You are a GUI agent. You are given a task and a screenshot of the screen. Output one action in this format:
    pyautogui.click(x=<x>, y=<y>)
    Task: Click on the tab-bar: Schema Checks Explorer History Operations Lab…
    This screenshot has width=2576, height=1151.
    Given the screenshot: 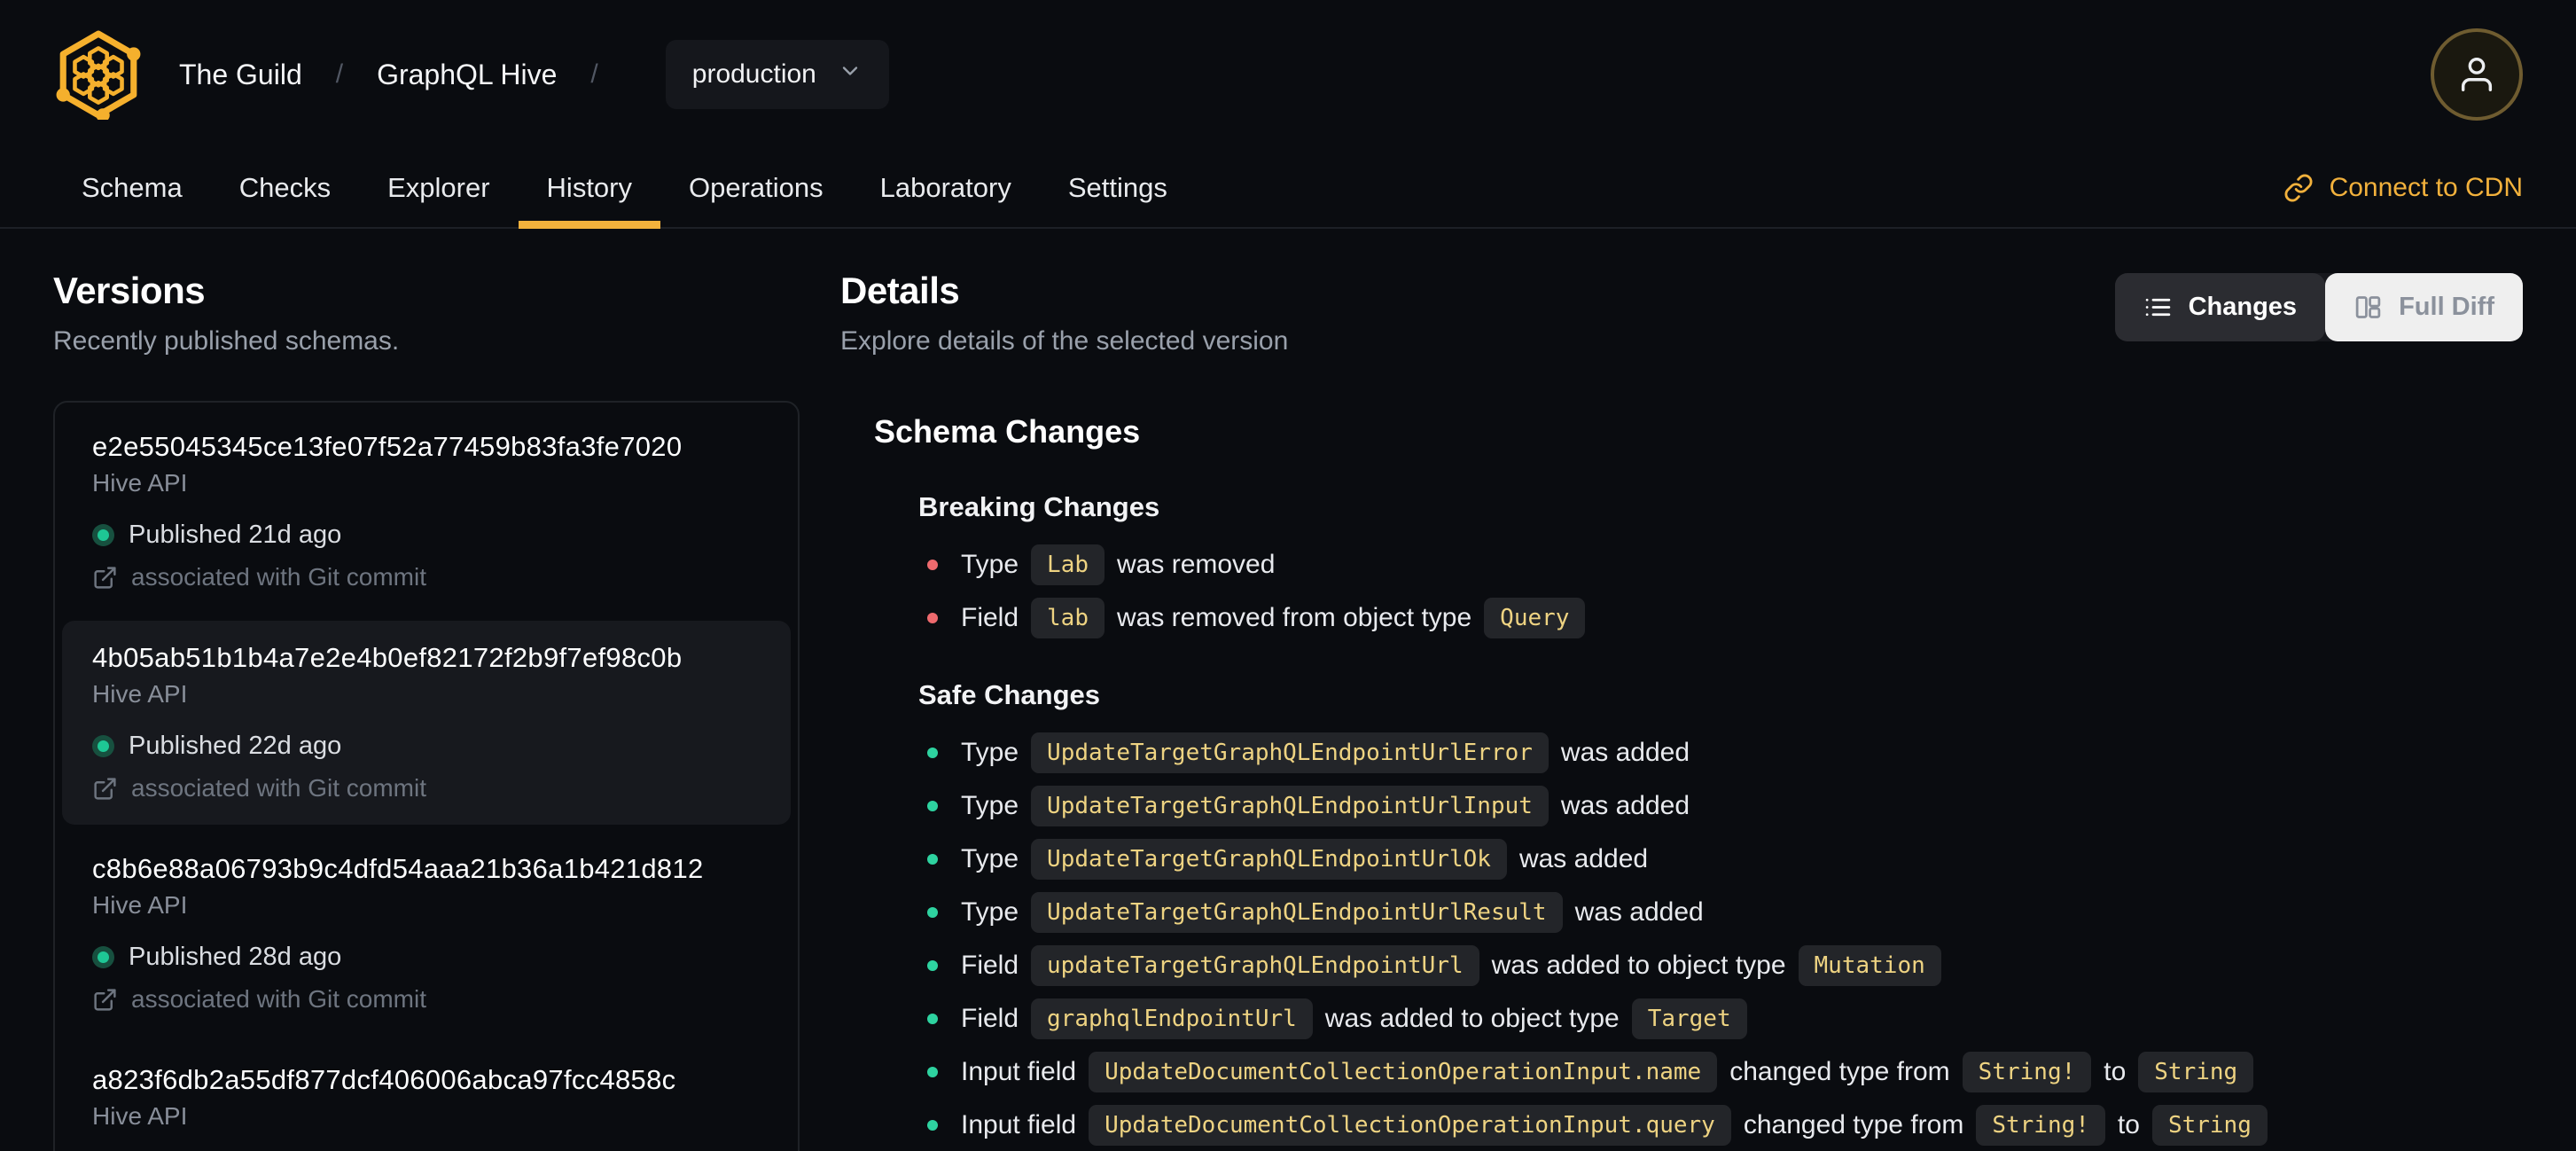 What is the action you would take?
    pyautogui.click(x=1288, y=189)
    